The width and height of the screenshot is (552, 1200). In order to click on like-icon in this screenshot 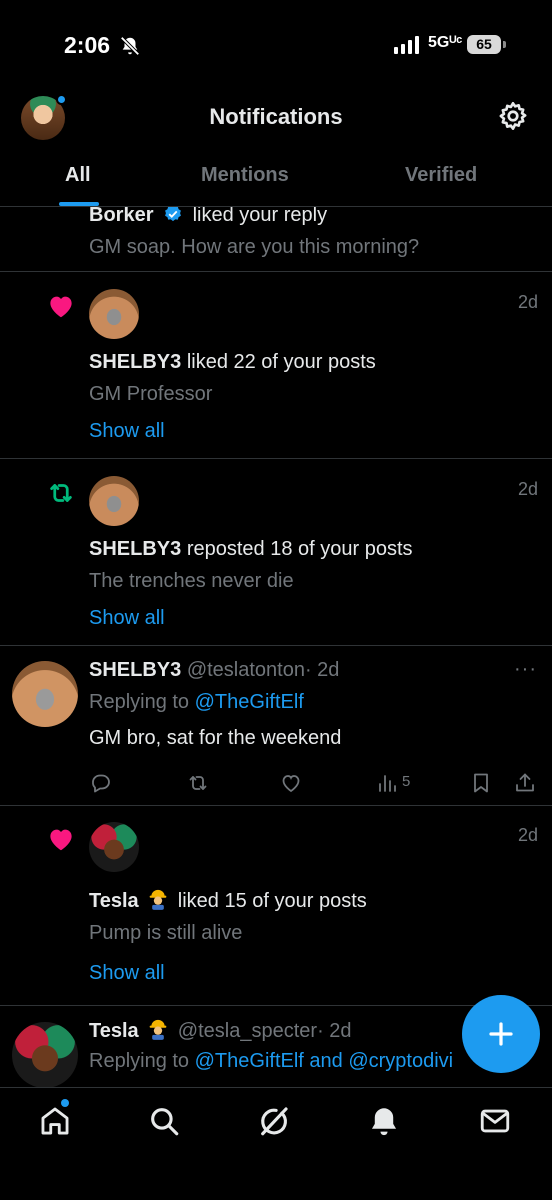, I will do `click(291, 783)`.